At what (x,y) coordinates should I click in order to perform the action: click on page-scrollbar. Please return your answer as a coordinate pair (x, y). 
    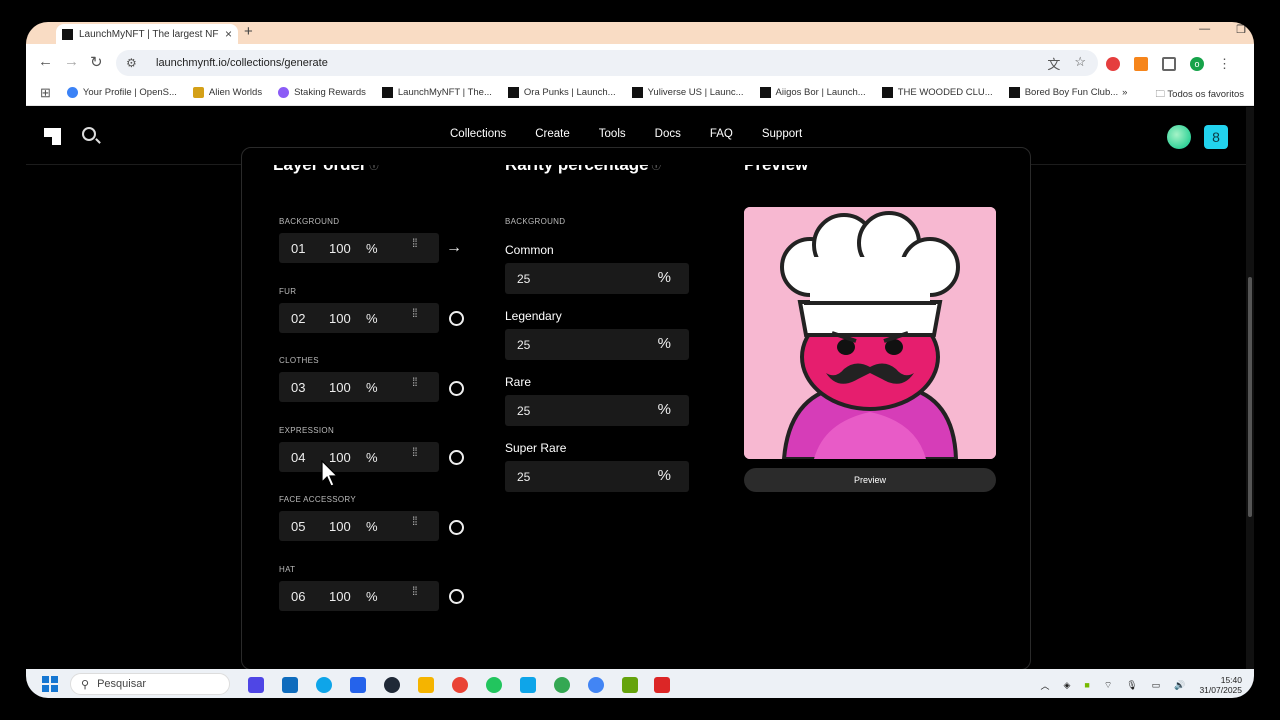
    Looking at the image, I should click on (1250, 388).